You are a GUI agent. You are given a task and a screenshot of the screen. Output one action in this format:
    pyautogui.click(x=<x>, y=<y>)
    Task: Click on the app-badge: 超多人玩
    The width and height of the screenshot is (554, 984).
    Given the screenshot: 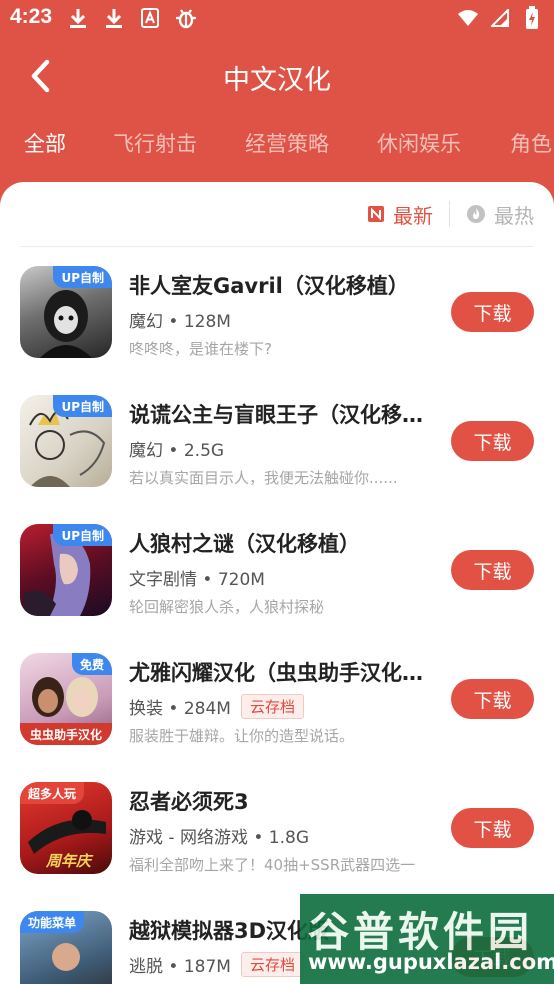 What is the action you would take?
    pyautogui.click(x=52, y=793)
    